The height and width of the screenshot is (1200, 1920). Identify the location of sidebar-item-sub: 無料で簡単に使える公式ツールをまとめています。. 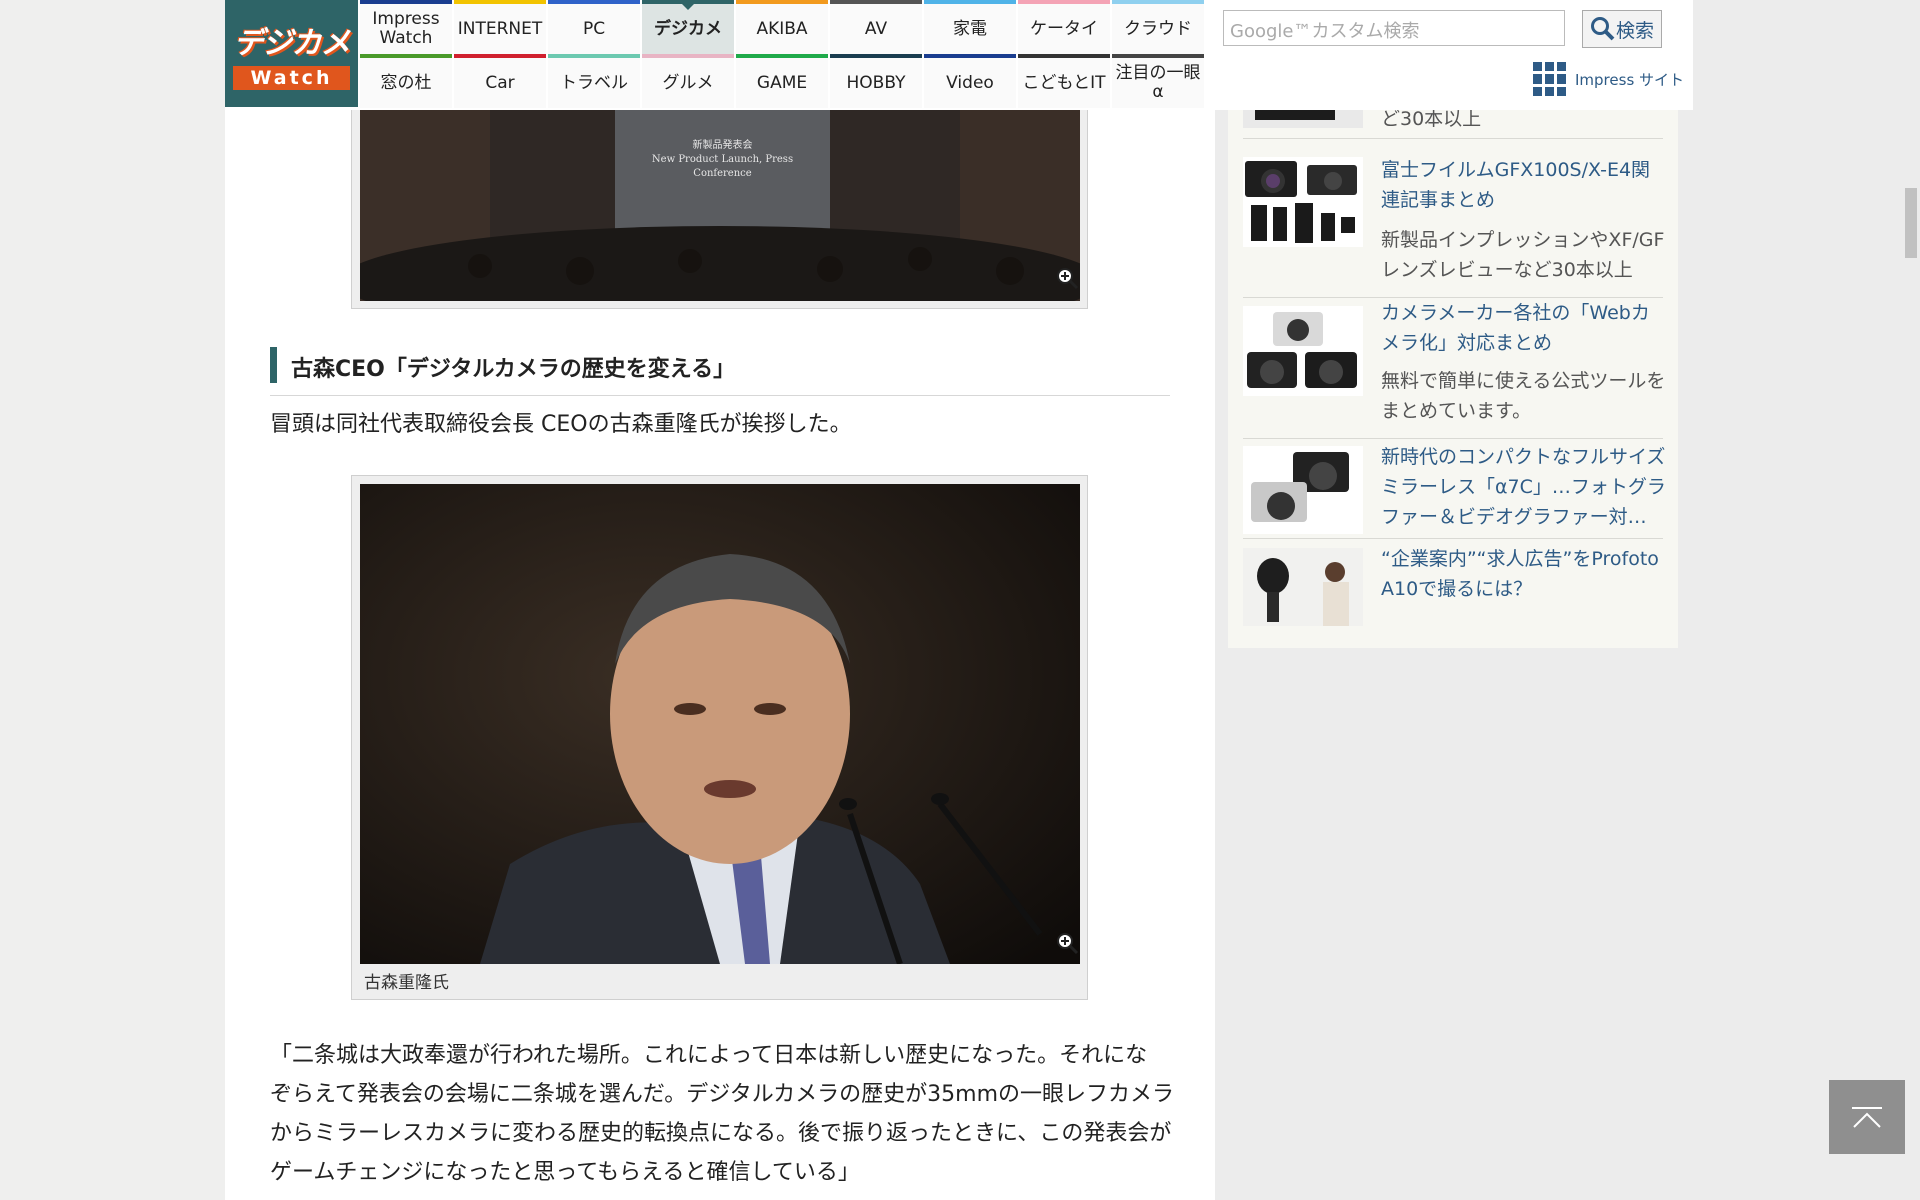
(1523, 396).